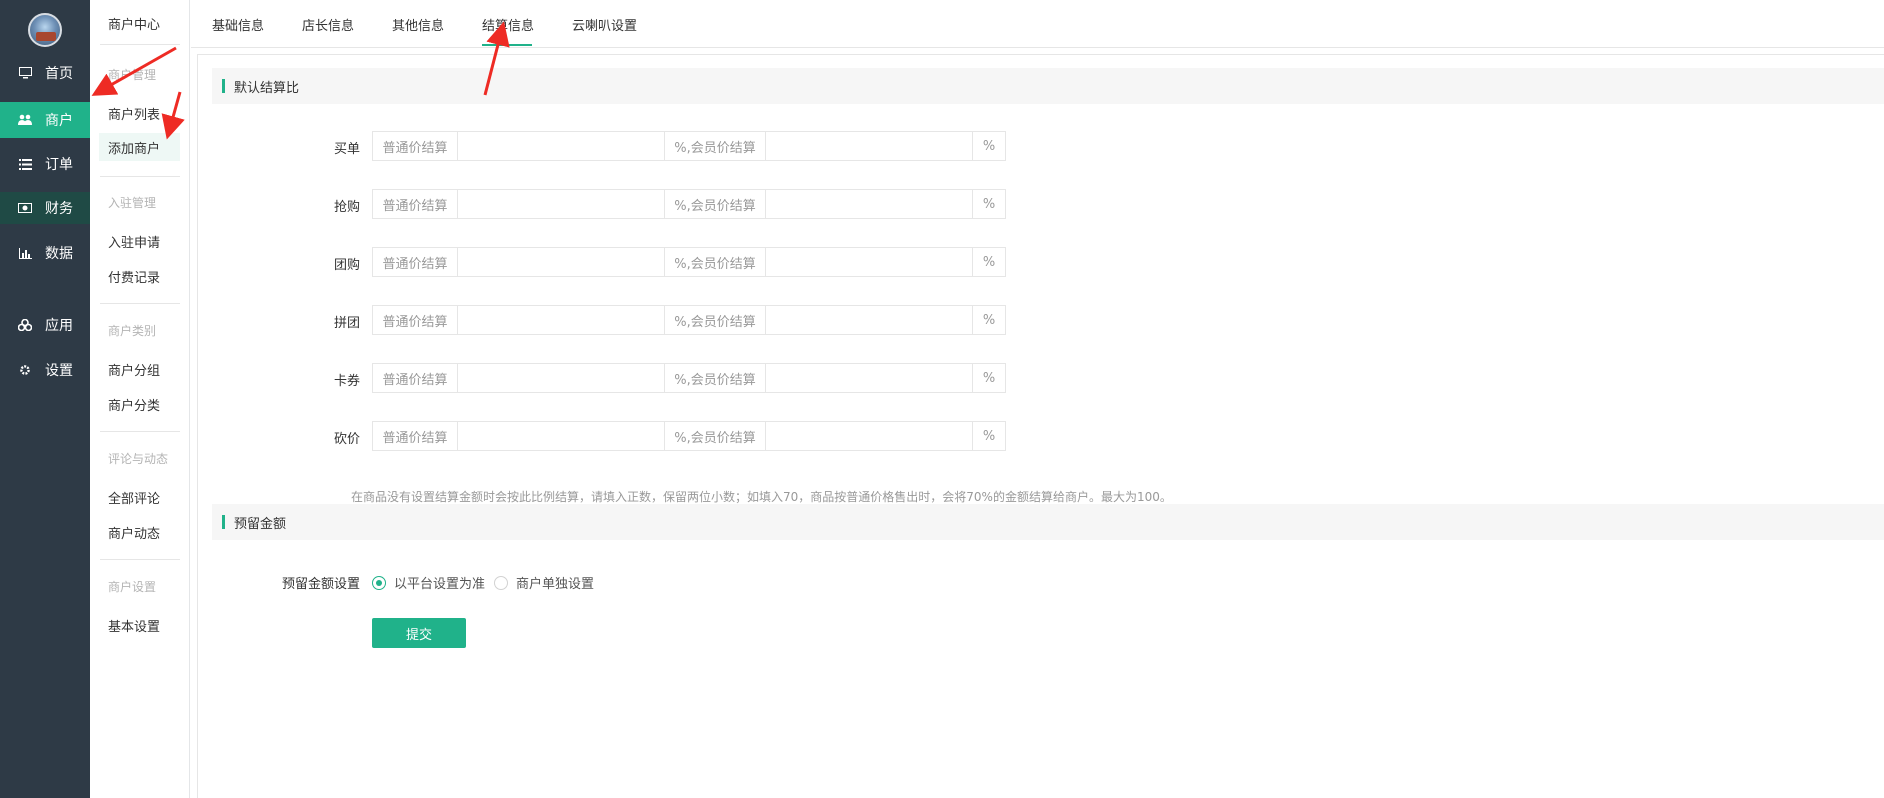 This screenshot has height=798, width=1884. Describe the element at coordinates (346, 265) in the screenshot. I see `row-label: 团购` at that location.